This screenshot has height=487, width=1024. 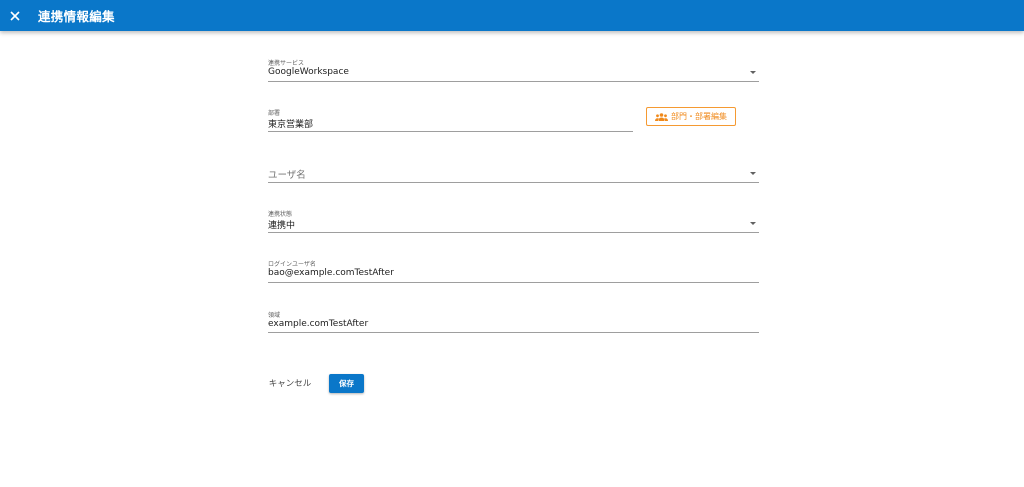 I want to click on login-username-field: ログインユーザ名 bao@example.comTestAfter, so click(x=513, y=270).